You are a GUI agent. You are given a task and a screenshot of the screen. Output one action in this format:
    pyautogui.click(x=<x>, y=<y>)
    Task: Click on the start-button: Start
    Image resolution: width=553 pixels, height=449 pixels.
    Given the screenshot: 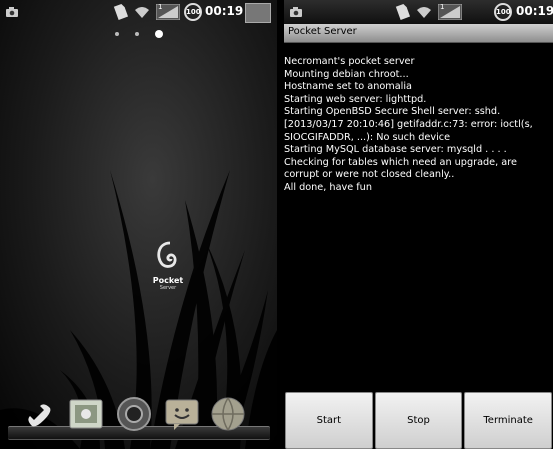 What is the action you would take?
    pyautogui.click(x=329, y=420)
    